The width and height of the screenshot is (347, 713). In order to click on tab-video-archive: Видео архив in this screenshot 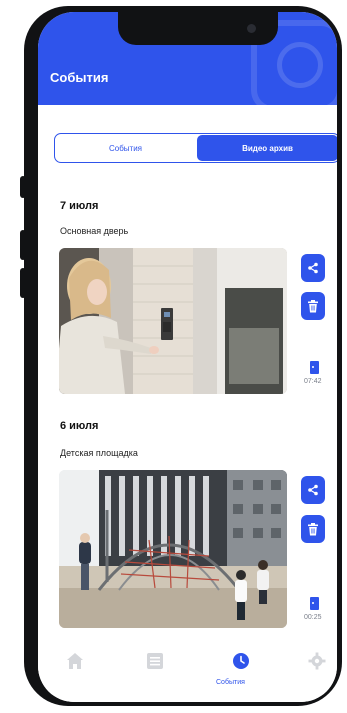, I will do `click(267, 148)`.